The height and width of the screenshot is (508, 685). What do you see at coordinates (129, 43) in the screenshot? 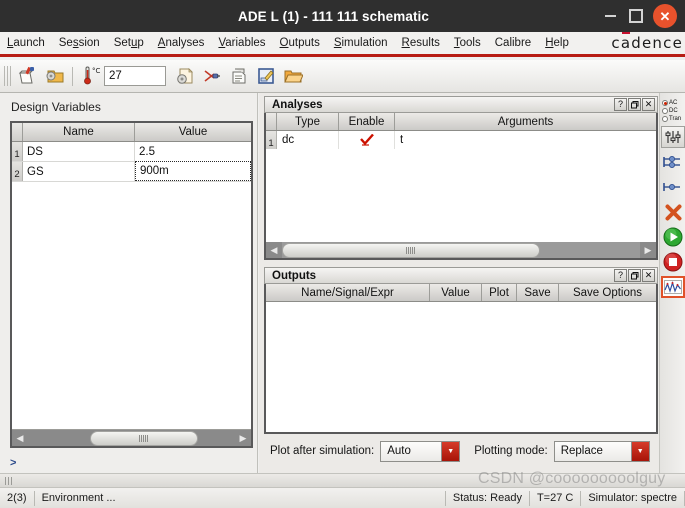
I see `menu-setup: Setup` at bounding box center [129, 43].